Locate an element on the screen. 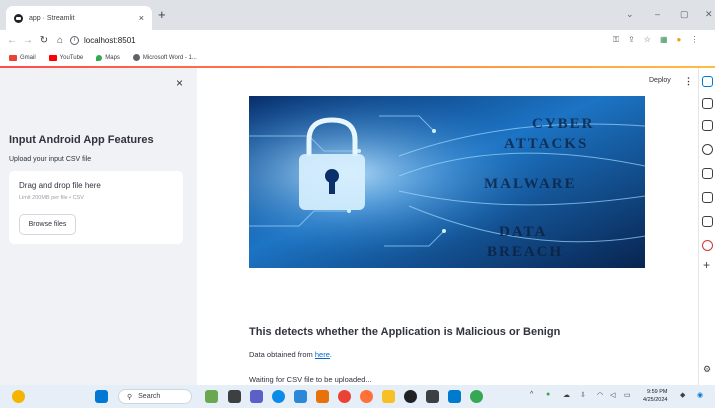 The image size is (715, 408). browser-tab: app · Streamlit × is located at coordinates (79, 18).